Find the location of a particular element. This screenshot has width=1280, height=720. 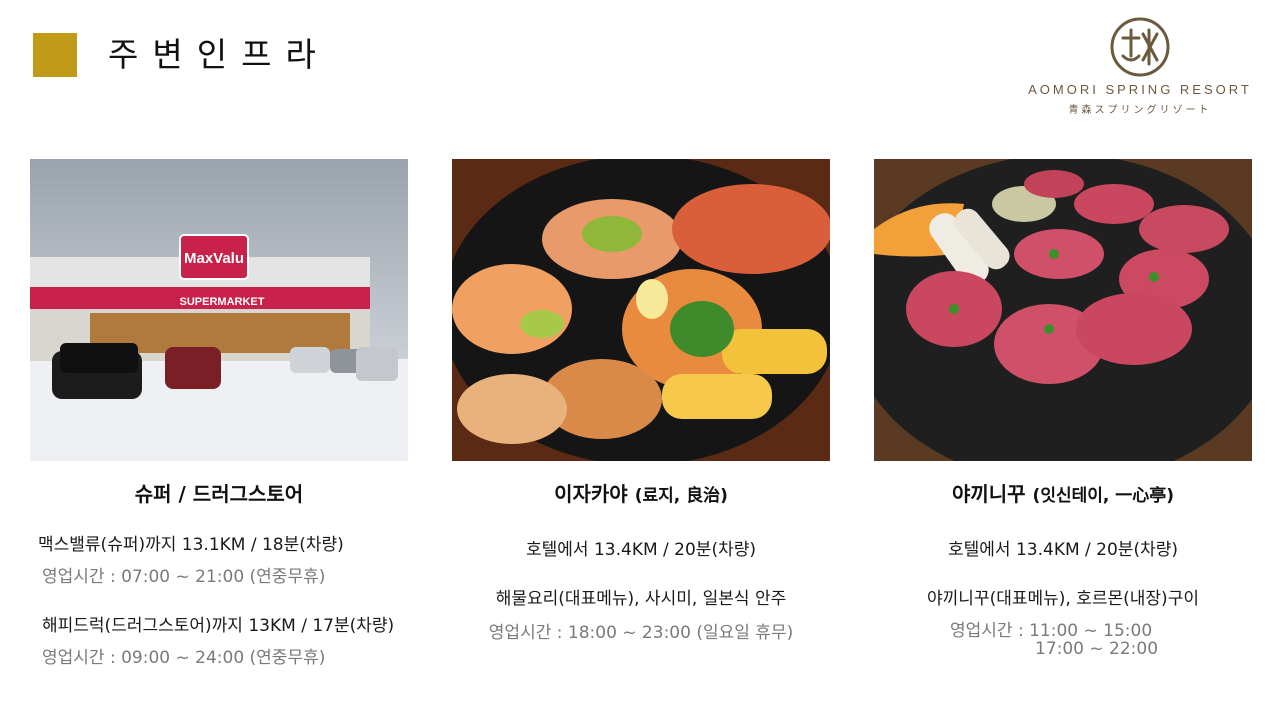

drugstore-distance: 해피드럭(드러그스토어)까지 13KM / 17분(차량) is located at coordinates (218, 626).